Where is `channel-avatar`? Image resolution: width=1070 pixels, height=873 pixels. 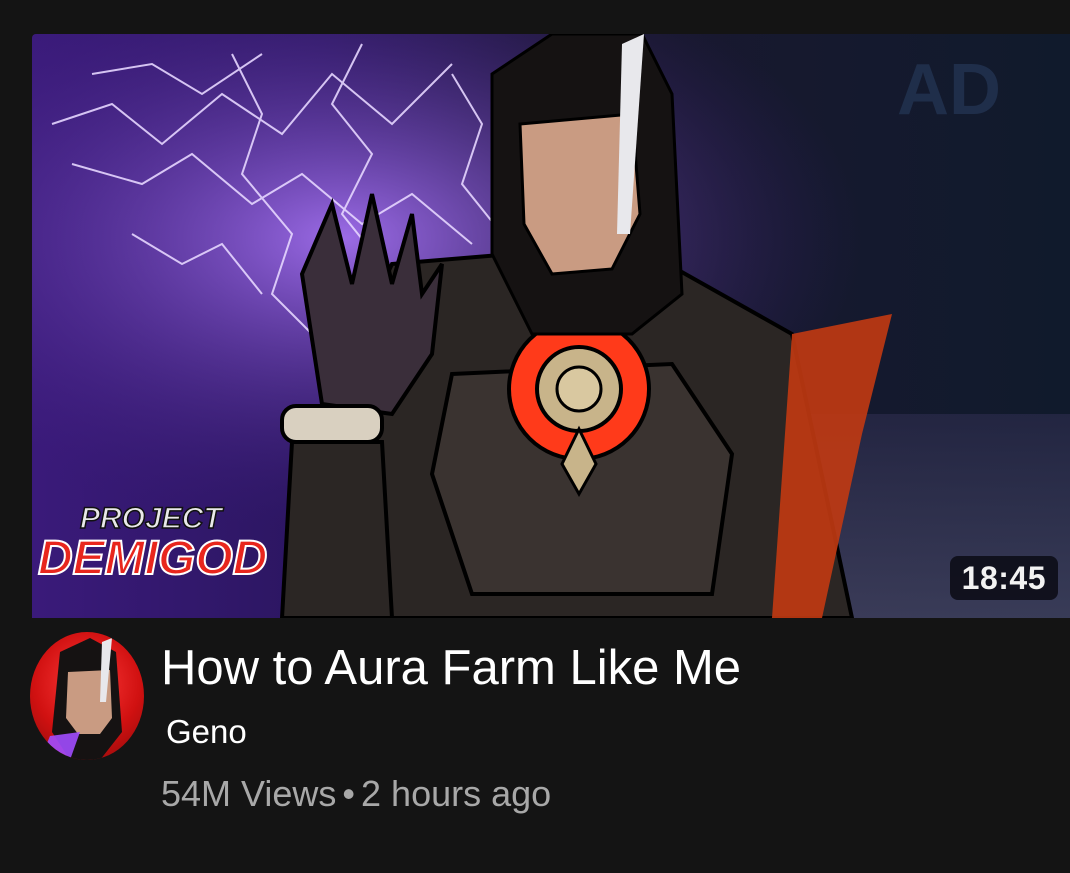 channel-avatar is located at coordinates (87, 696).